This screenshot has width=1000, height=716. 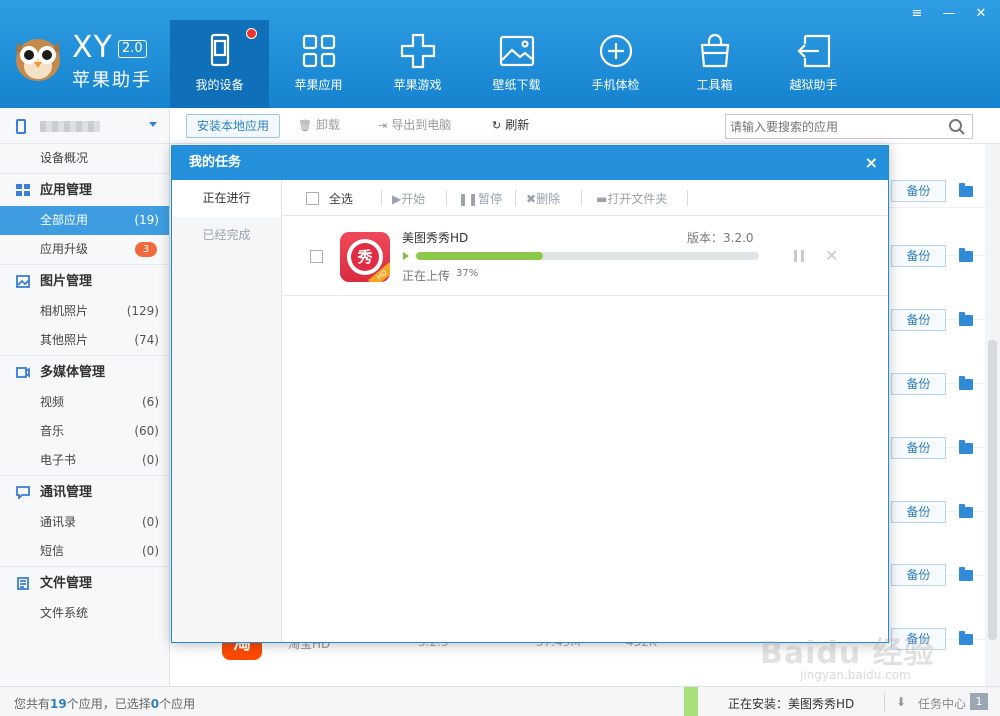 What do you see at coordinates (414, 126) in the screenshot?
I see `export-to-pc-button: ⇥ 导出到电脑` at bounding box center [414, 126].